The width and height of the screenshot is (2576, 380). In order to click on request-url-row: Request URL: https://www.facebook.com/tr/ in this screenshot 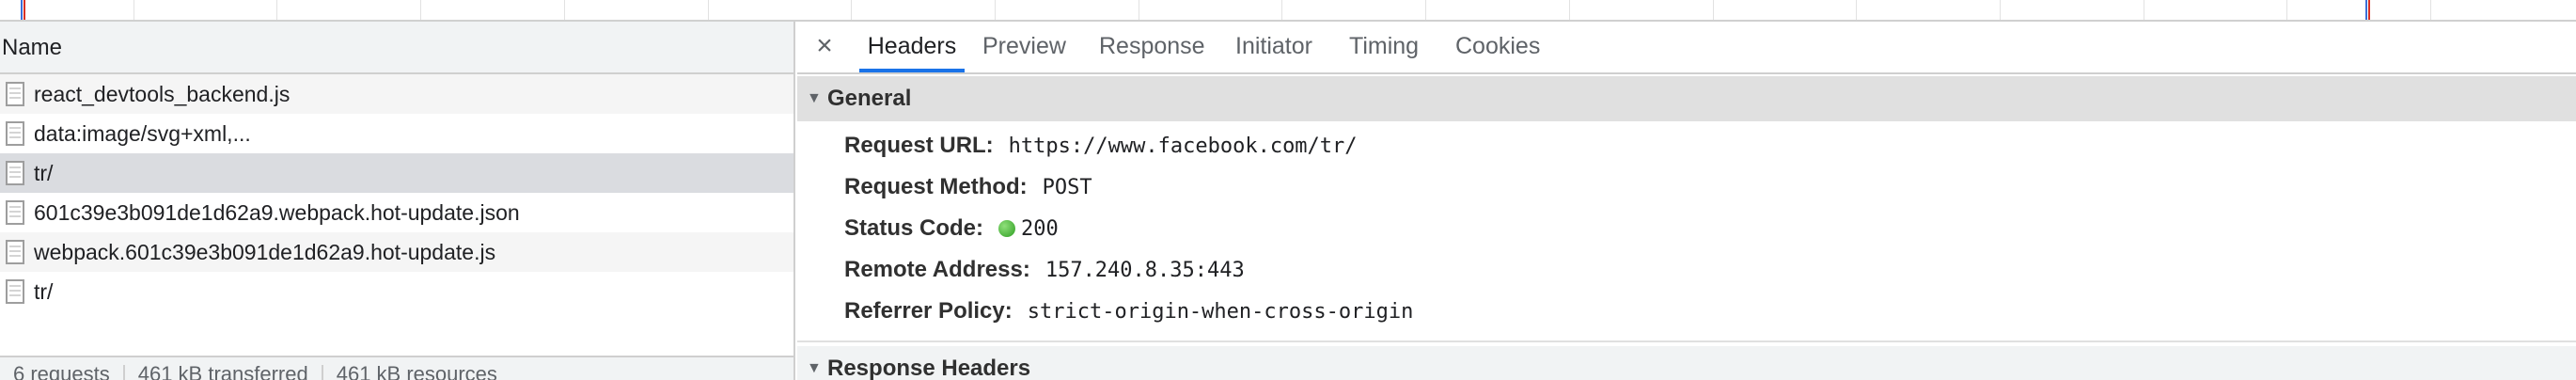, I will do `click(1101, 146)`.